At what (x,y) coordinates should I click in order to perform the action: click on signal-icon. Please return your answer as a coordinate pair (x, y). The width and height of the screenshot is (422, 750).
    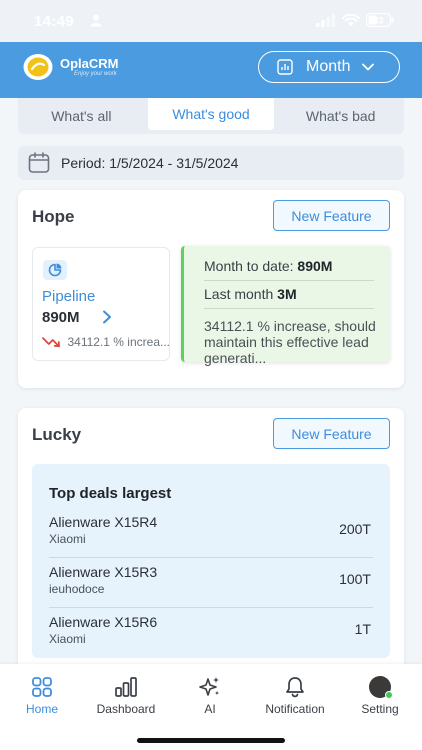
    Looking at the image, I should click on (326, 20).